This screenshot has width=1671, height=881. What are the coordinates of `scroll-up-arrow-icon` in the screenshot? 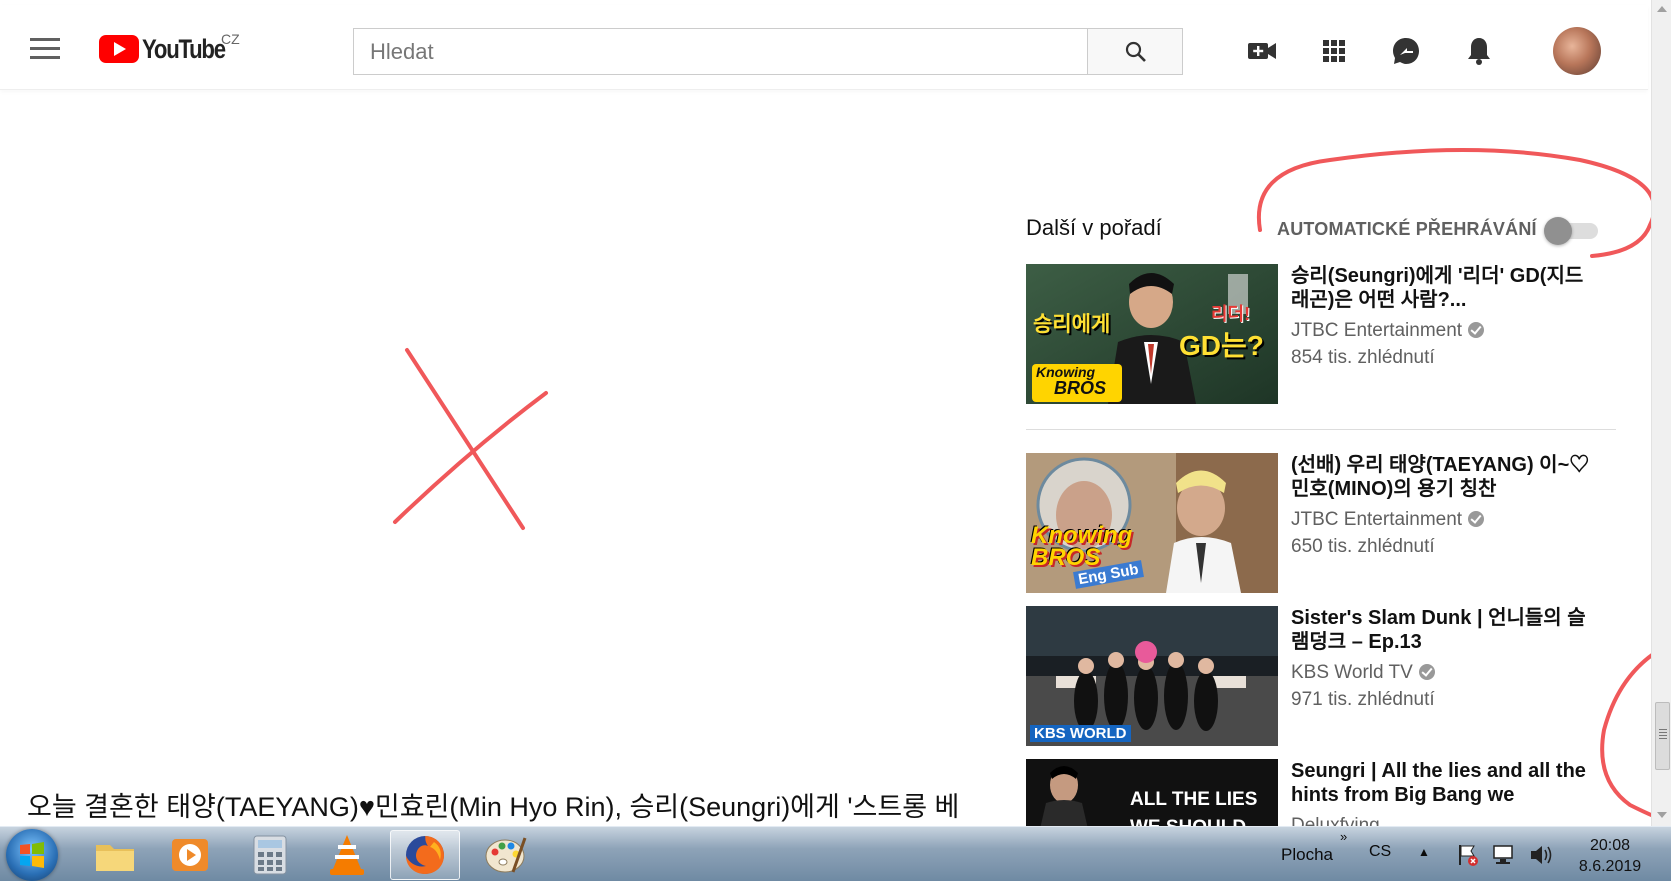 It's located at (1662, 9).